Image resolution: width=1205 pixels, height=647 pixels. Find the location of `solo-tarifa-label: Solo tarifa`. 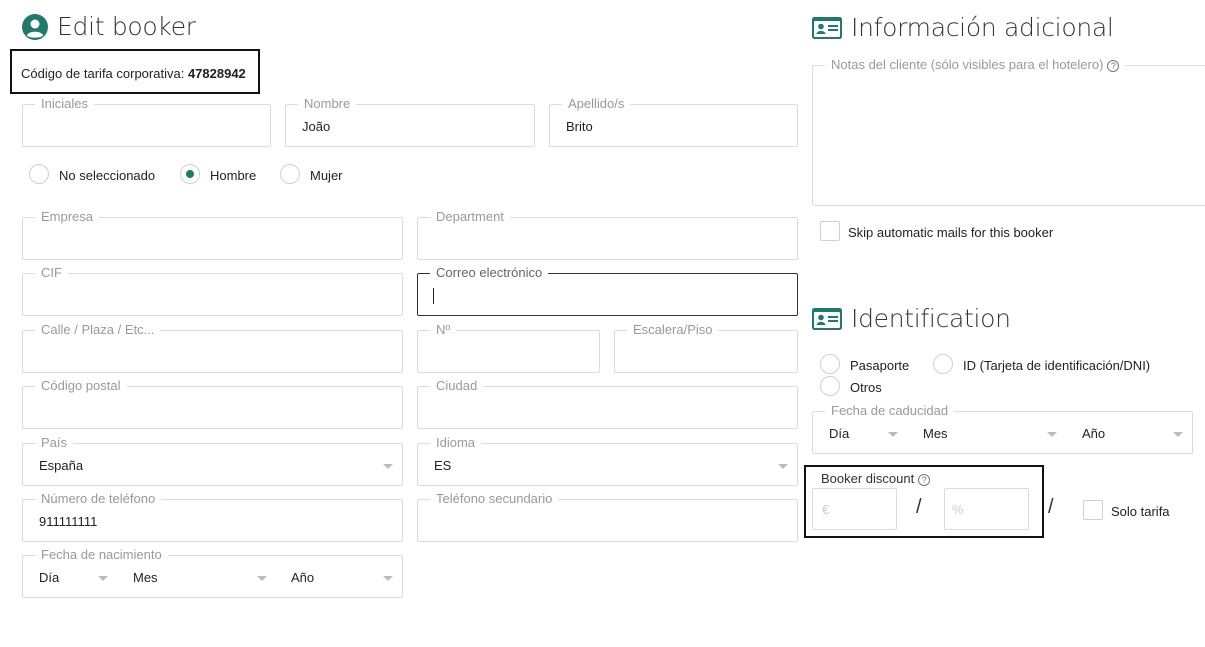

solo-tarifa-label: Solo tarifa is located at coordinates (1140, 511).